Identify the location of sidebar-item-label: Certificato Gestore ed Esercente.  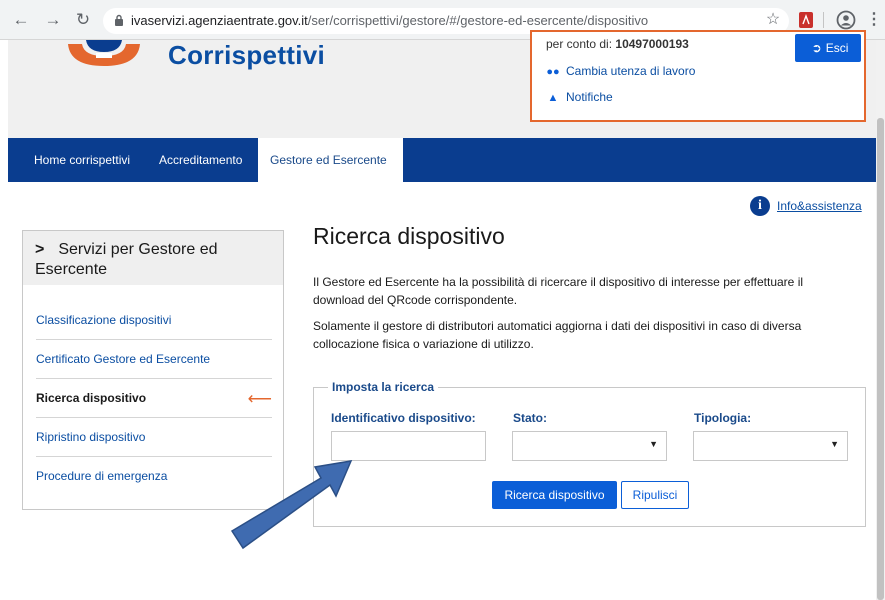
(123, 359).